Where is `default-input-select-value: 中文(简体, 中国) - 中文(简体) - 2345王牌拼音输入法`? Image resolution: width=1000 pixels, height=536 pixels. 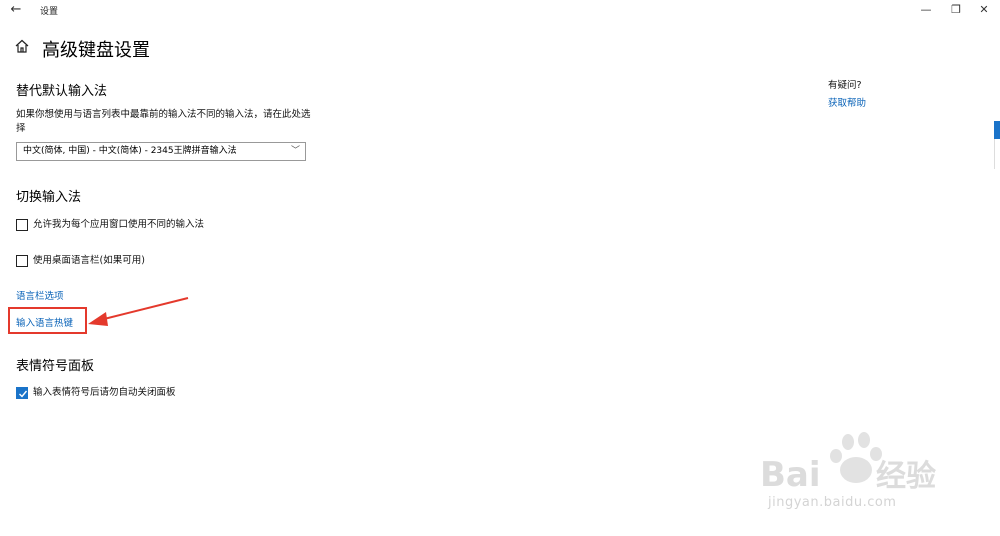 default-input-select-value: 中文(简体, 中国) - 中文(简体) - 2345王牌拼音输入法 is located at coordinates (130, 151).